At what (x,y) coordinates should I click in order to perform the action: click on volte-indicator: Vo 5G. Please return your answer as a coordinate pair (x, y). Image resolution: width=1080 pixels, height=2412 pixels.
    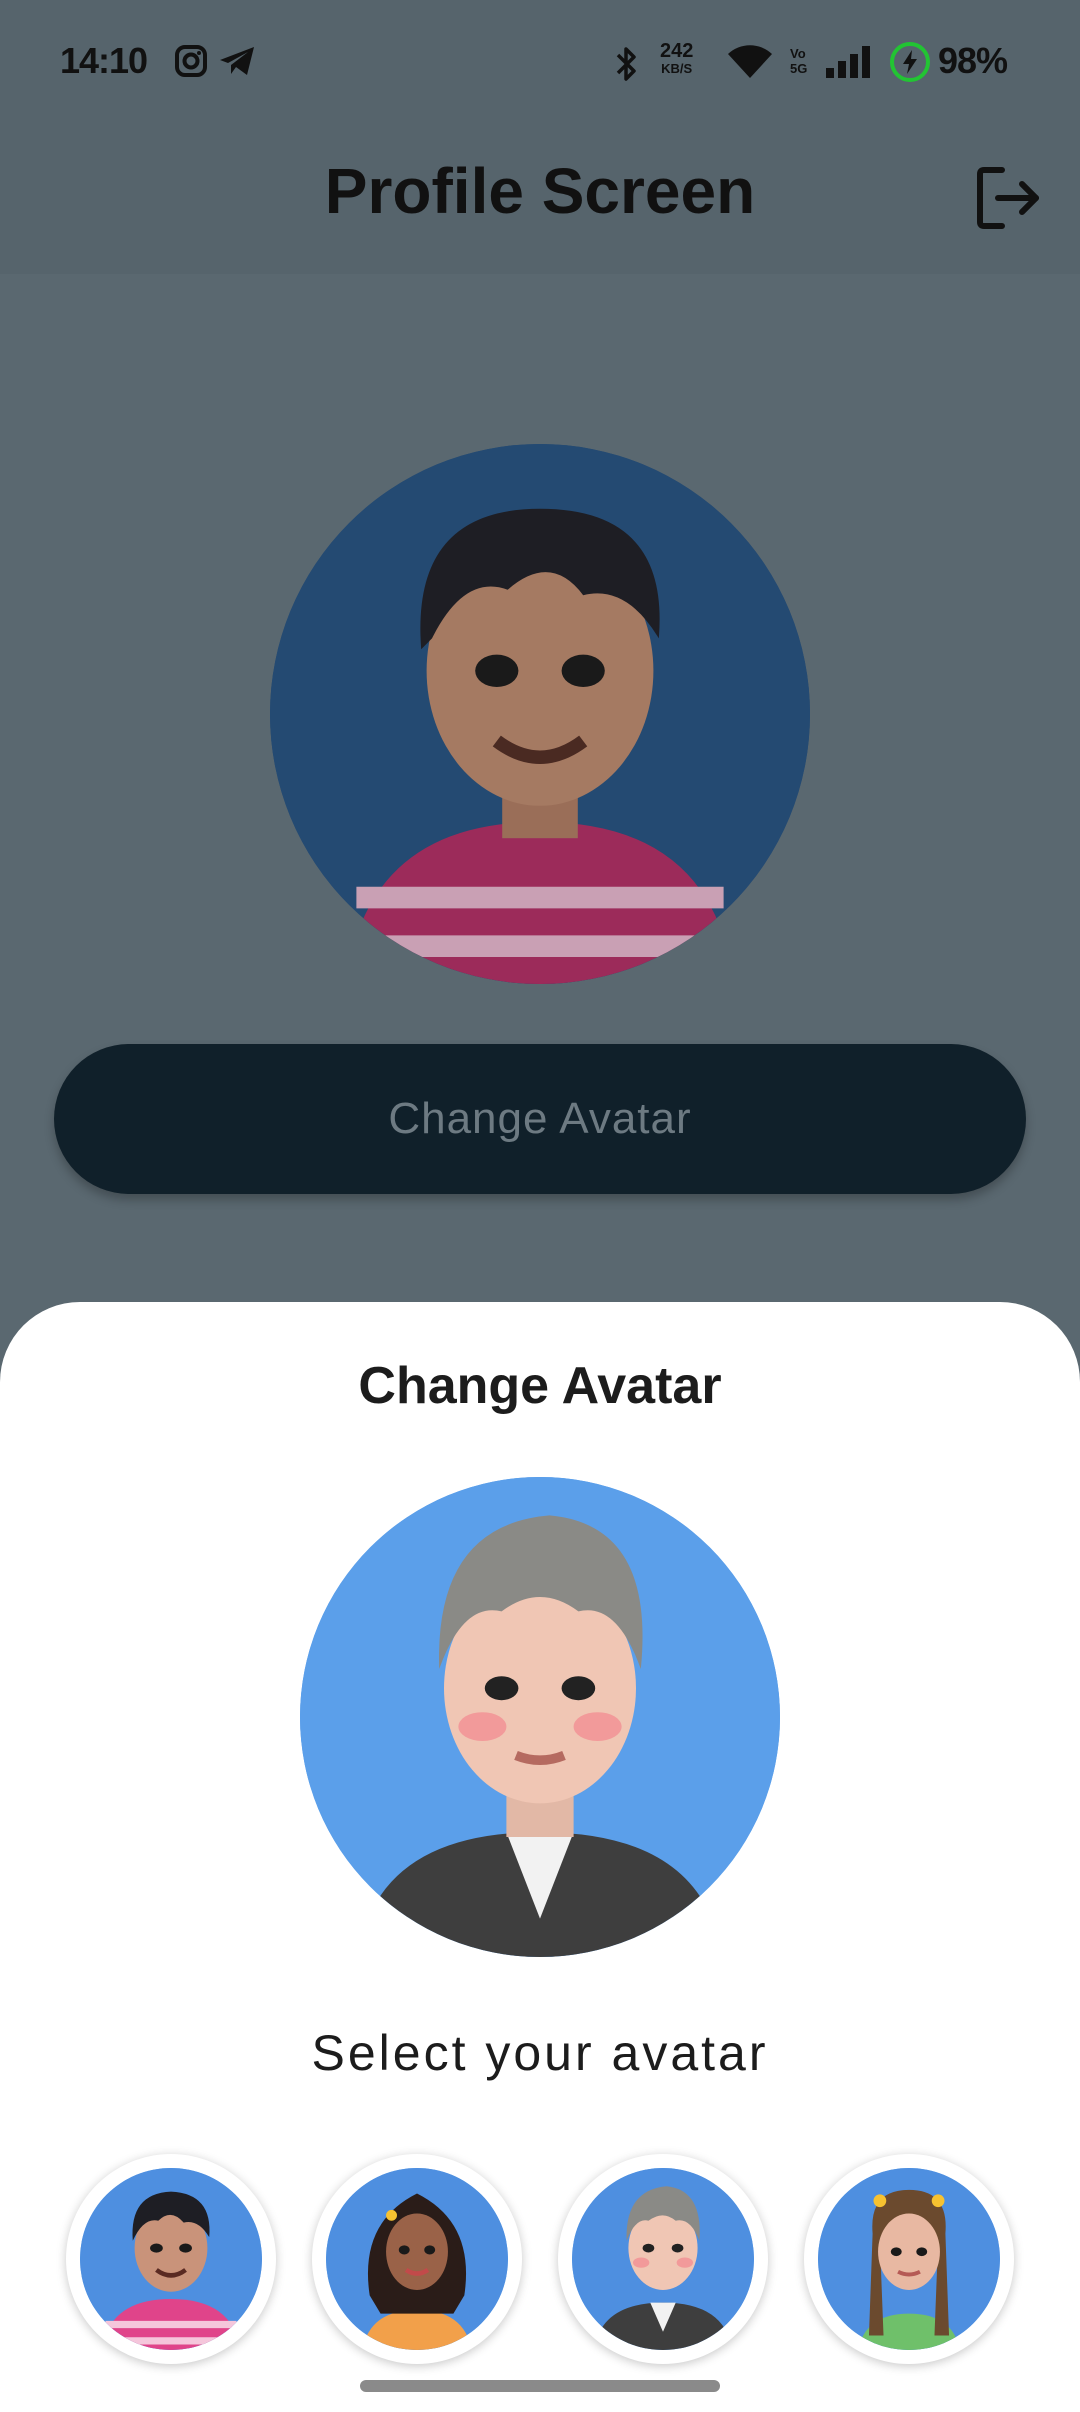
    Looking at the image, I should click on (798, 61).